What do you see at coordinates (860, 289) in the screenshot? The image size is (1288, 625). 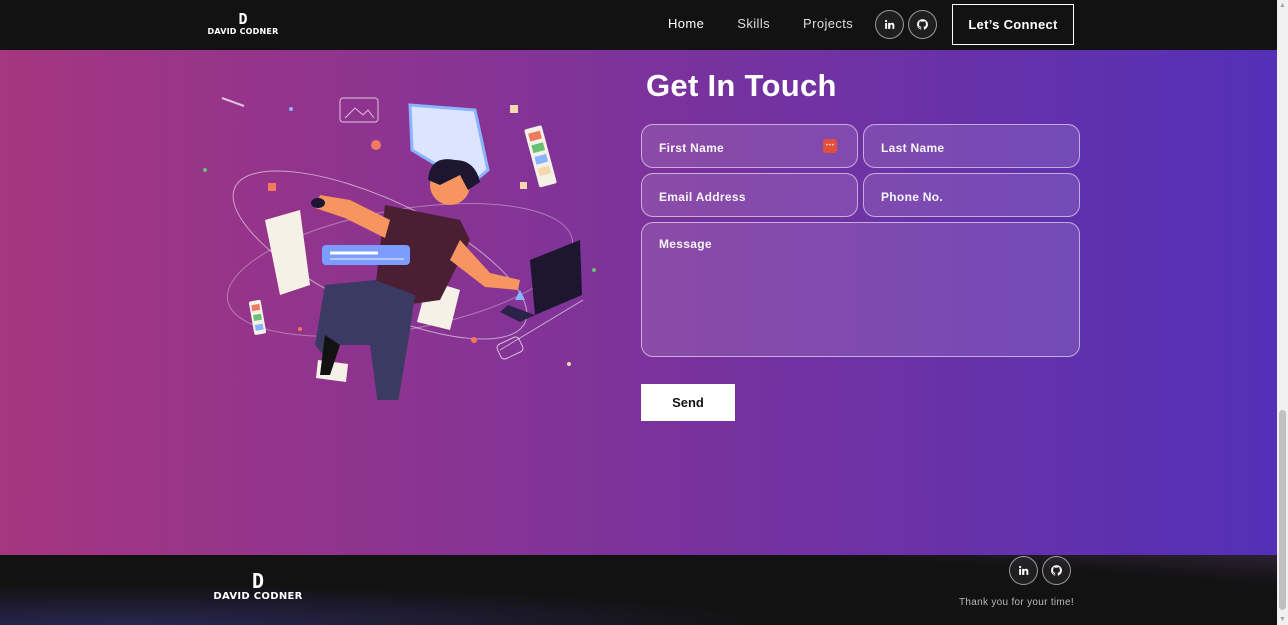 I see `message-textarea: Message` at bounding box center [860, 289].